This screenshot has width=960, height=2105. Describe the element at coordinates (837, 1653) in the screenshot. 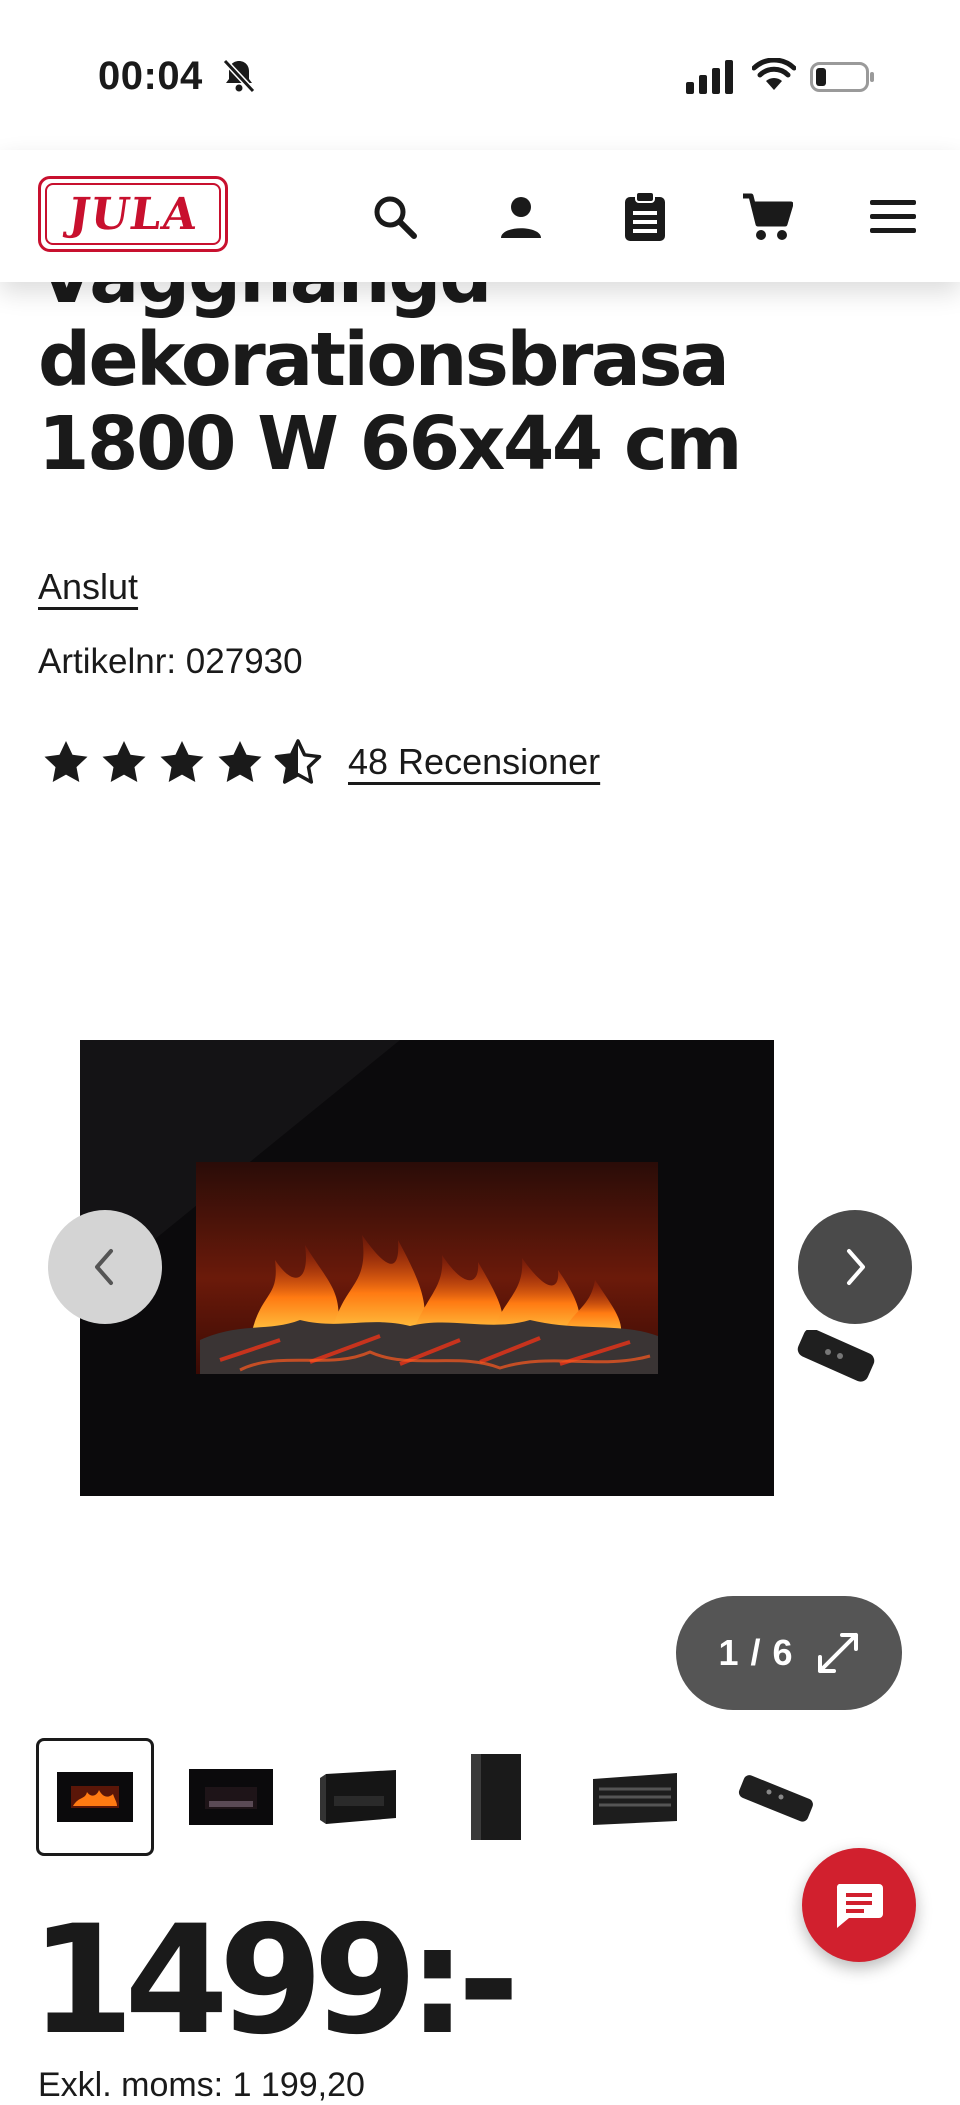

I see `expand-icon` at that location.